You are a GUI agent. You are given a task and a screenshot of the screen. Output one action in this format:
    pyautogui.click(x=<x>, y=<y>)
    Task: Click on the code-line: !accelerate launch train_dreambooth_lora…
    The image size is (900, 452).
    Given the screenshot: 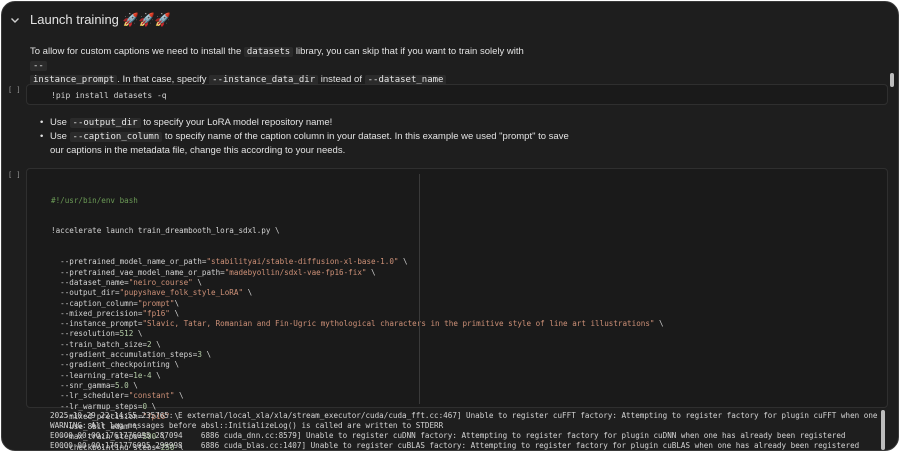 What is the action you would take?
    pyautogui.click(x=165, y=231)
    